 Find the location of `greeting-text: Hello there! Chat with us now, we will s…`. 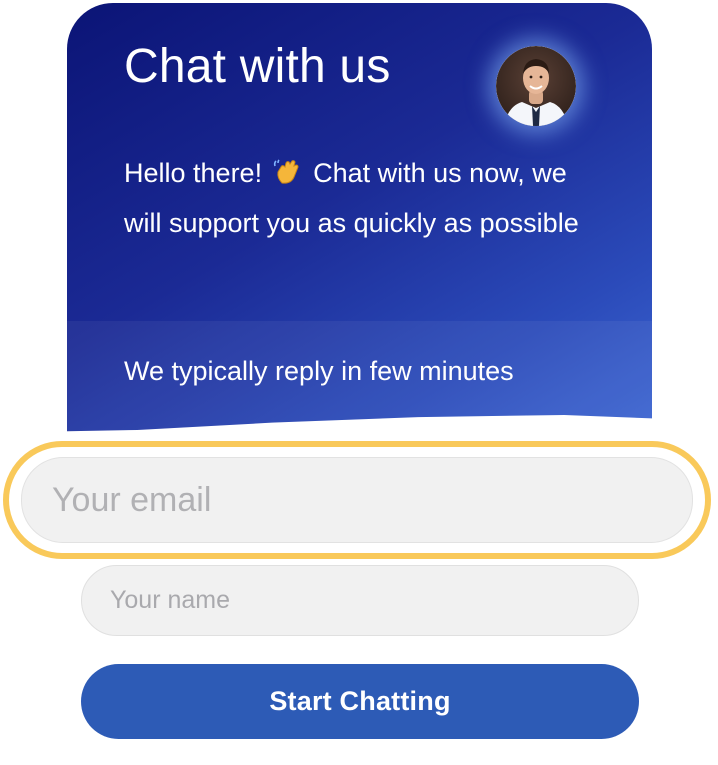

greeting-text: Hello there! Chat with us now, we will s… is located at coordinates (364, 198).